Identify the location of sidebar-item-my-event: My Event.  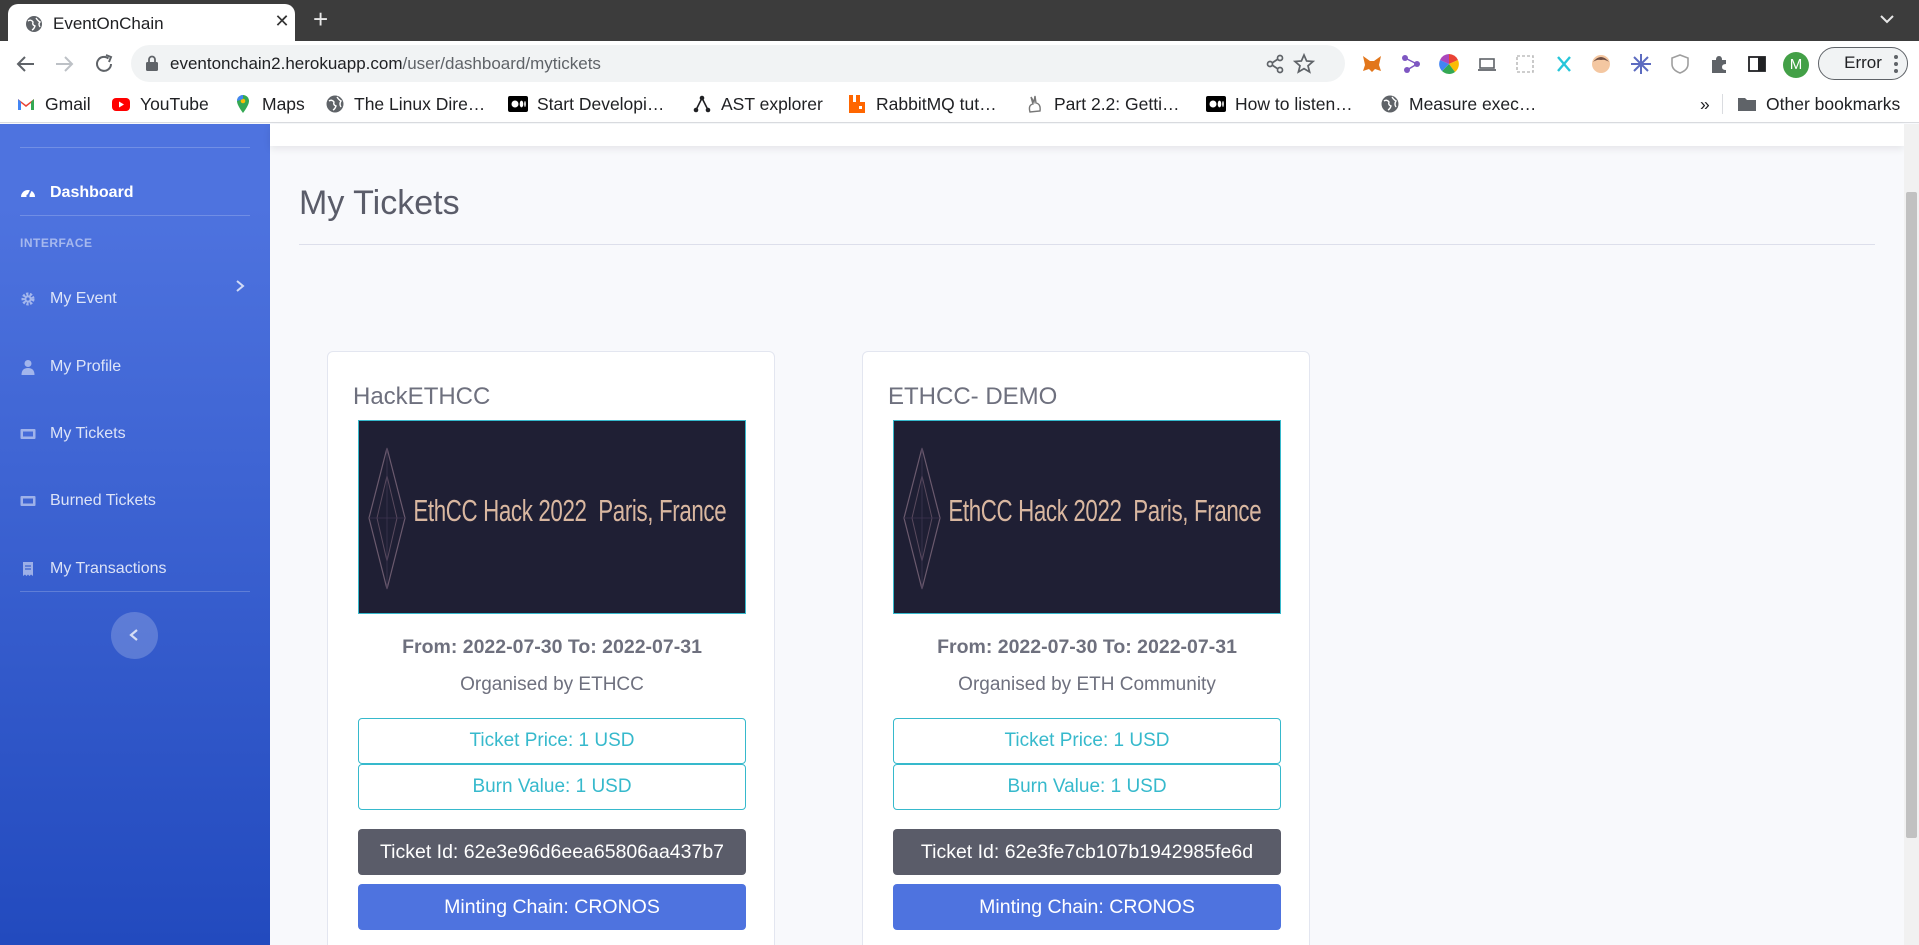
(68, 299).